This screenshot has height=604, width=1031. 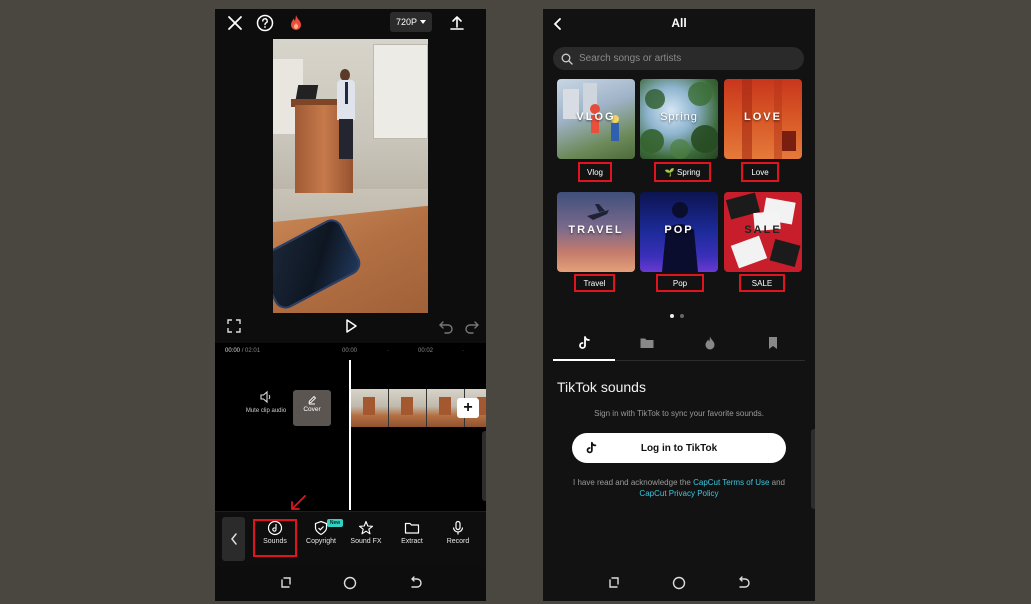 What do you see at coordinates (567, 59) in the screenshot?
I see `search-icon` at bounding box center [567, 59].